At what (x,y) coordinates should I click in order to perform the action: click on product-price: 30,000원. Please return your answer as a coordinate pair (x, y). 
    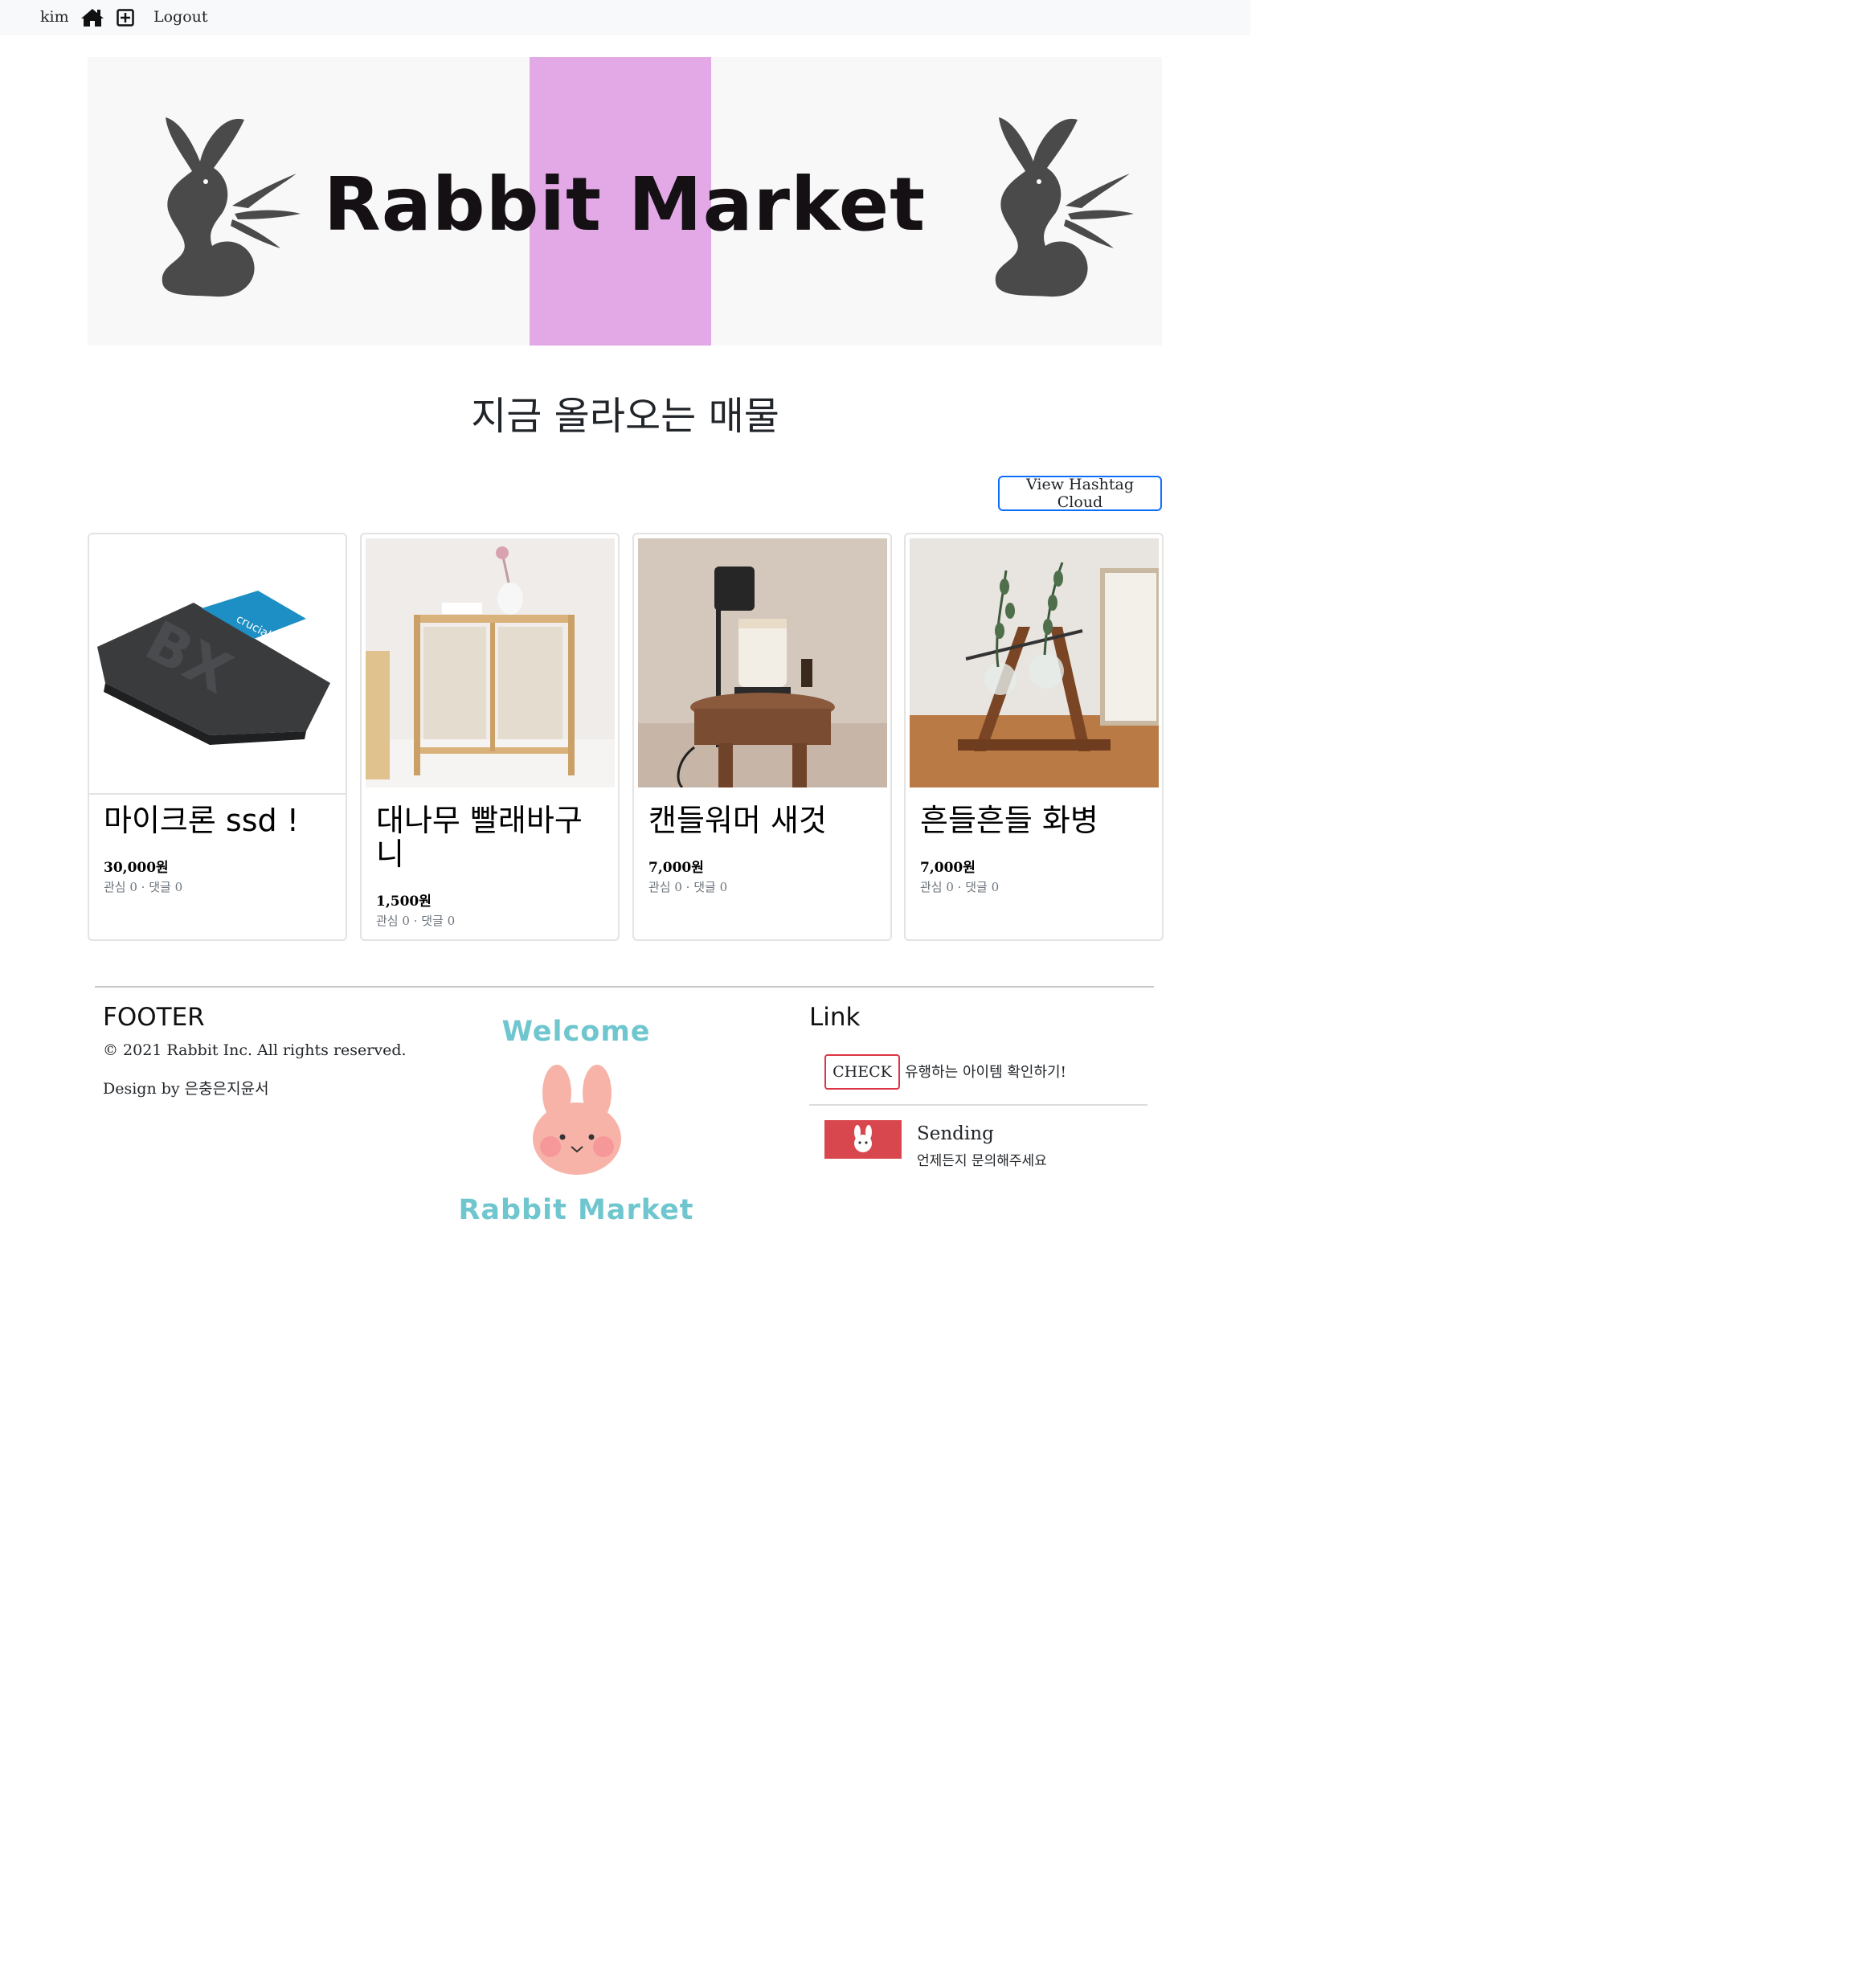
    Looking at the image, I should click on (136, 868).